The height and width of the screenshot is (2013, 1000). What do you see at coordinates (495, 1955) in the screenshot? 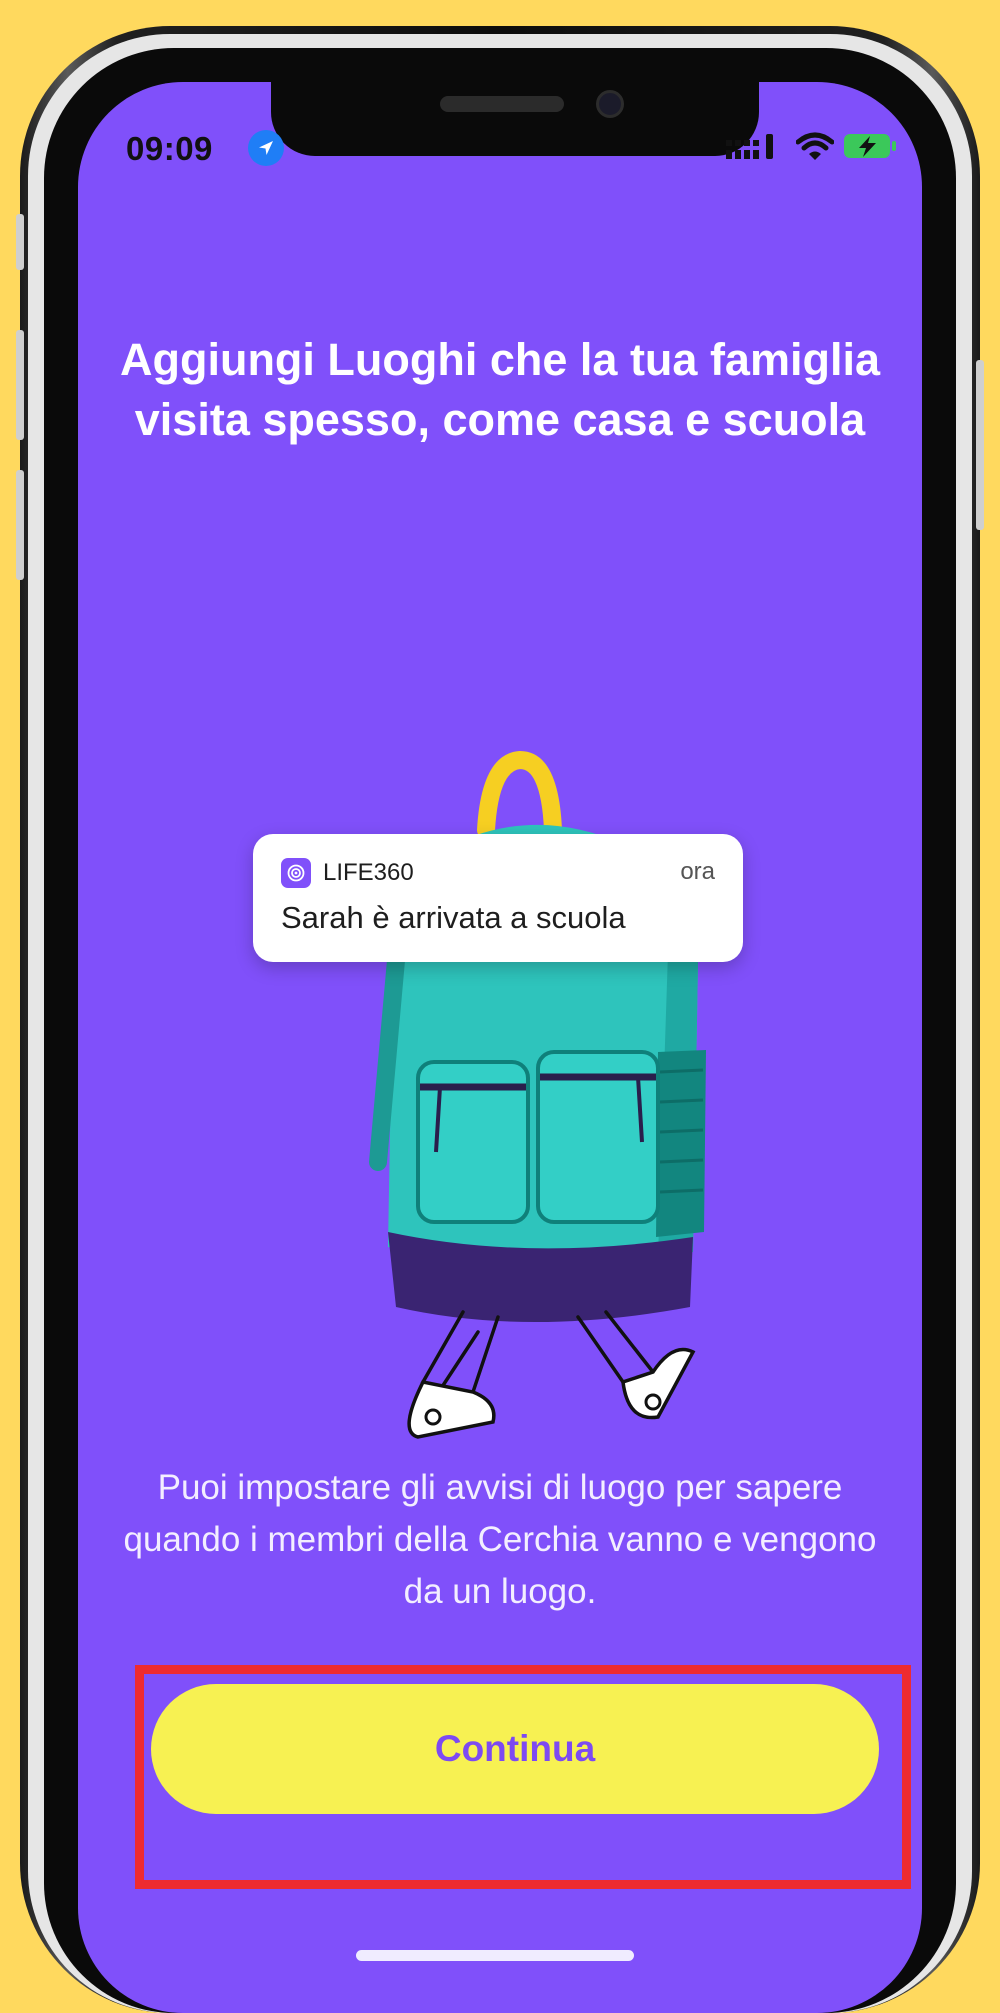
I see `home-indicator` at bounding box center [495, 1955].